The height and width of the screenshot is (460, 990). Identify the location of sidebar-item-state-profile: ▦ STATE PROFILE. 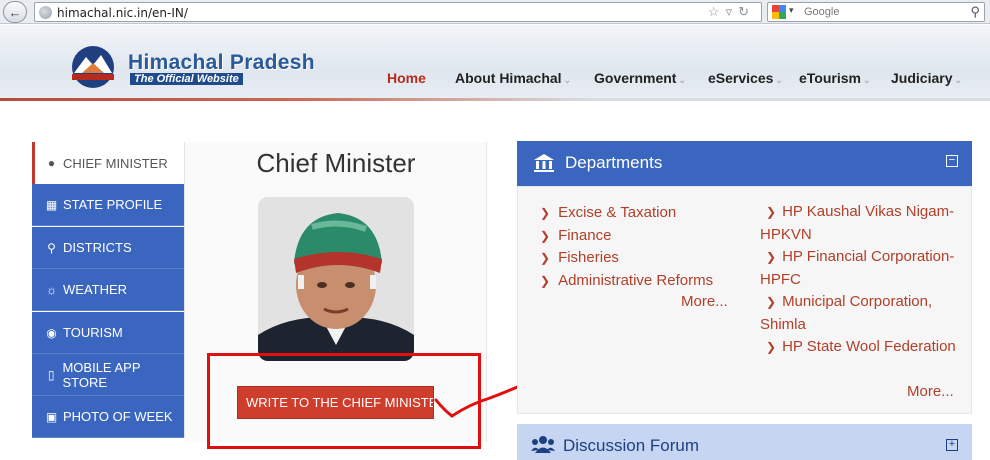
(108, 205).